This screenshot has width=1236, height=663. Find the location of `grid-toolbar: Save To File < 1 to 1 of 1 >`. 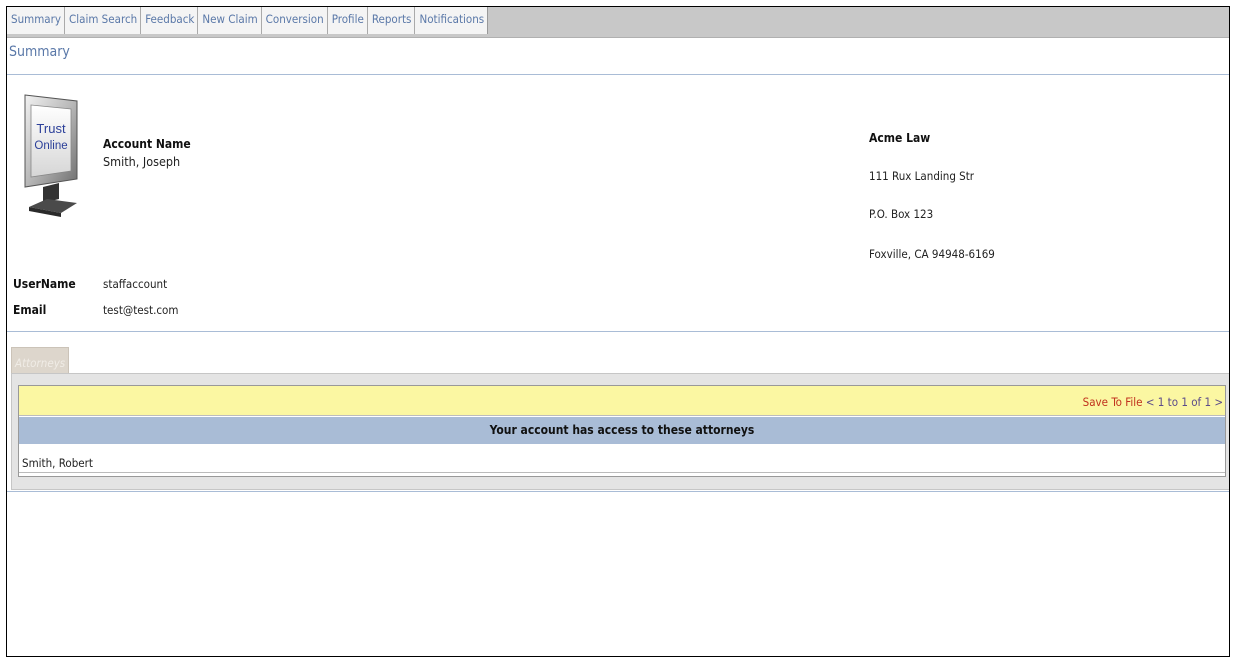

grid-toolbar: Save To File < 1 to 1 of 1 > is located at coordinates (622, 401).